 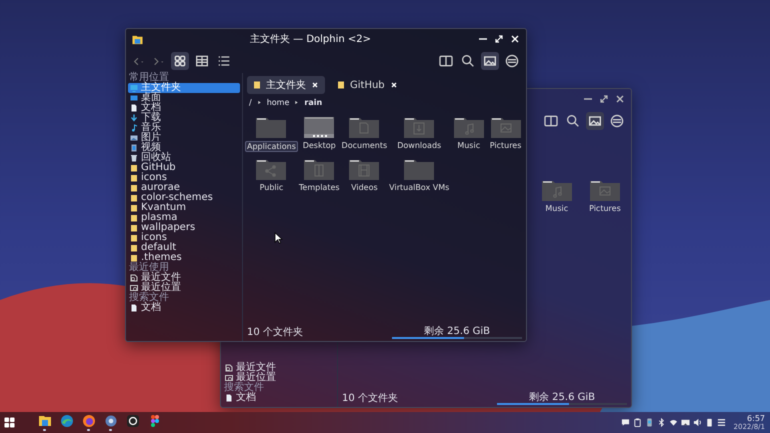 What do you see at coordinates (134, 158) in the screenshot?
I see `trash-icon` at bounding box center [134, 158].